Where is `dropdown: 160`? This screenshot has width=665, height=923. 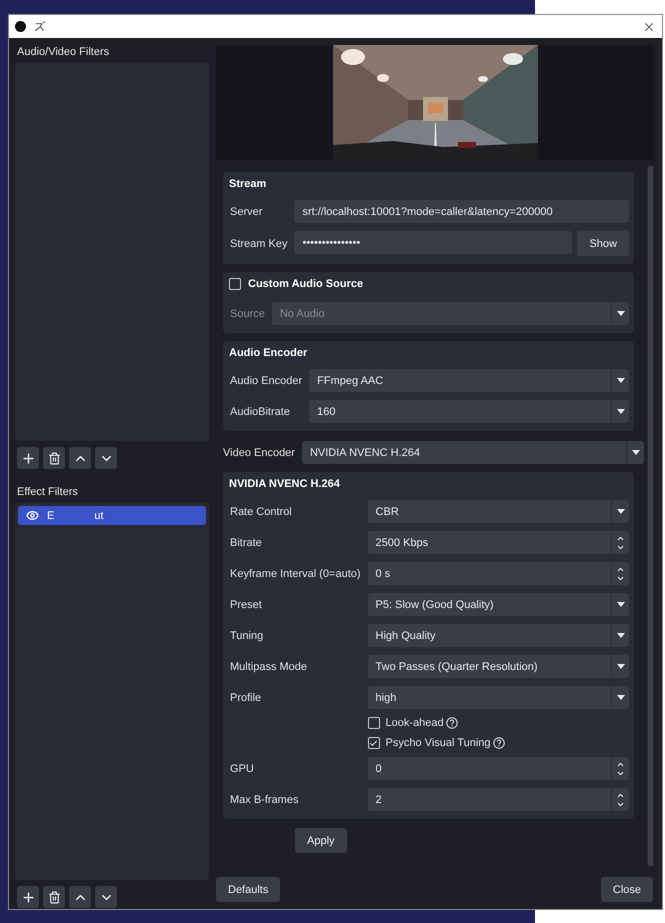
dropdown: 160 is located at coordinates (469, 411).